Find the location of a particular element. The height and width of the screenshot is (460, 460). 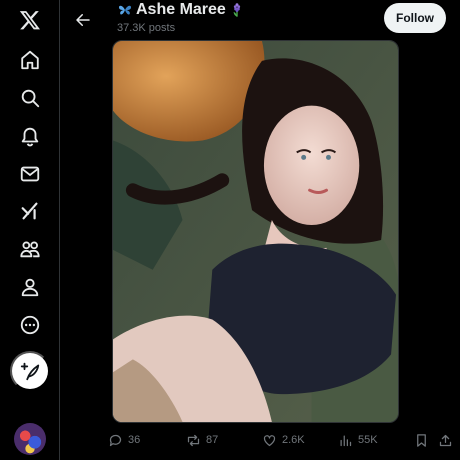

follow-button: Follow is located at coordinates (415, 18).